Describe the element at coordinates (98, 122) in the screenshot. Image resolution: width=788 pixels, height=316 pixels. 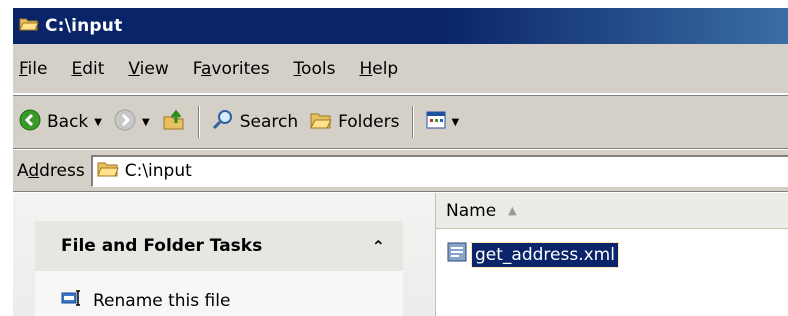
I see `back-dropdown-icon: ▼` at that location.